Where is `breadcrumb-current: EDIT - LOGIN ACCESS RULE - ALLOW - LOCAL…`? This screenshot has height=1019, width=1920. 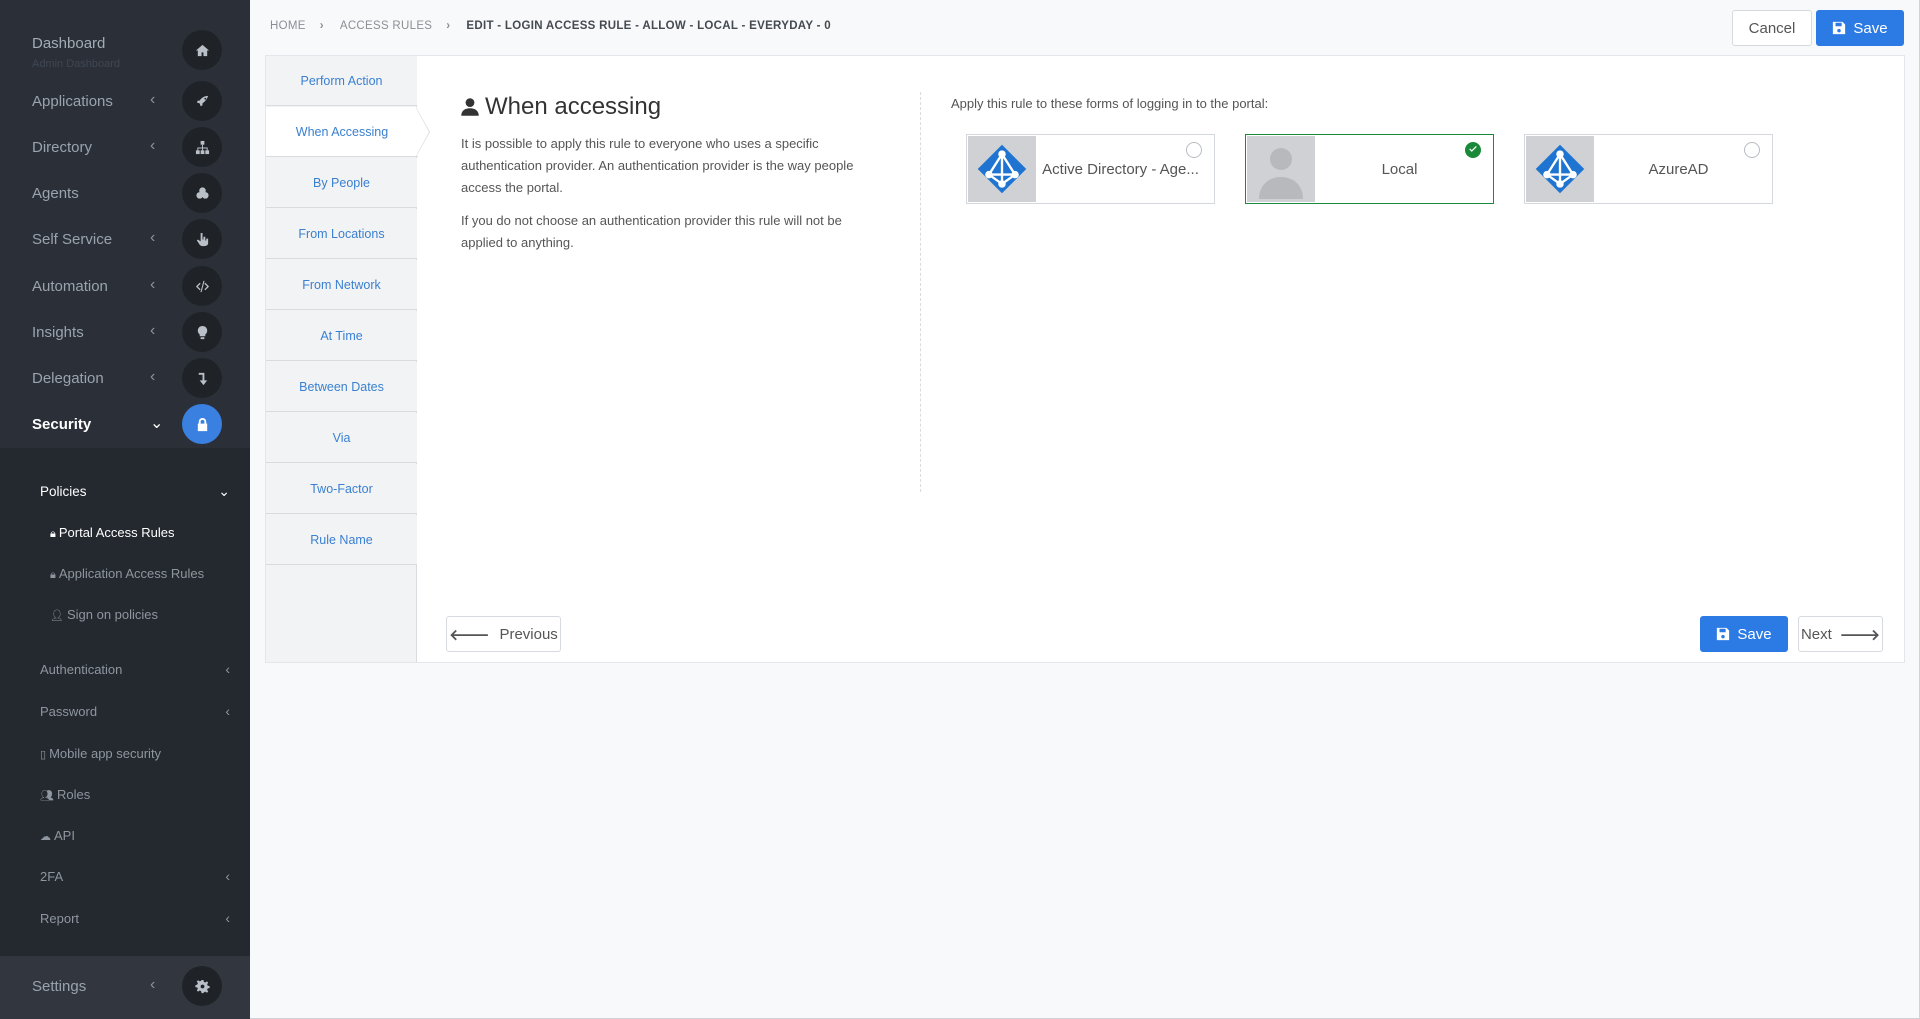
breadcrumb-current: EDIT - LOGIN ACCESS RULE - ALLOW - LOCAL… is located at coordinates (648, 26).